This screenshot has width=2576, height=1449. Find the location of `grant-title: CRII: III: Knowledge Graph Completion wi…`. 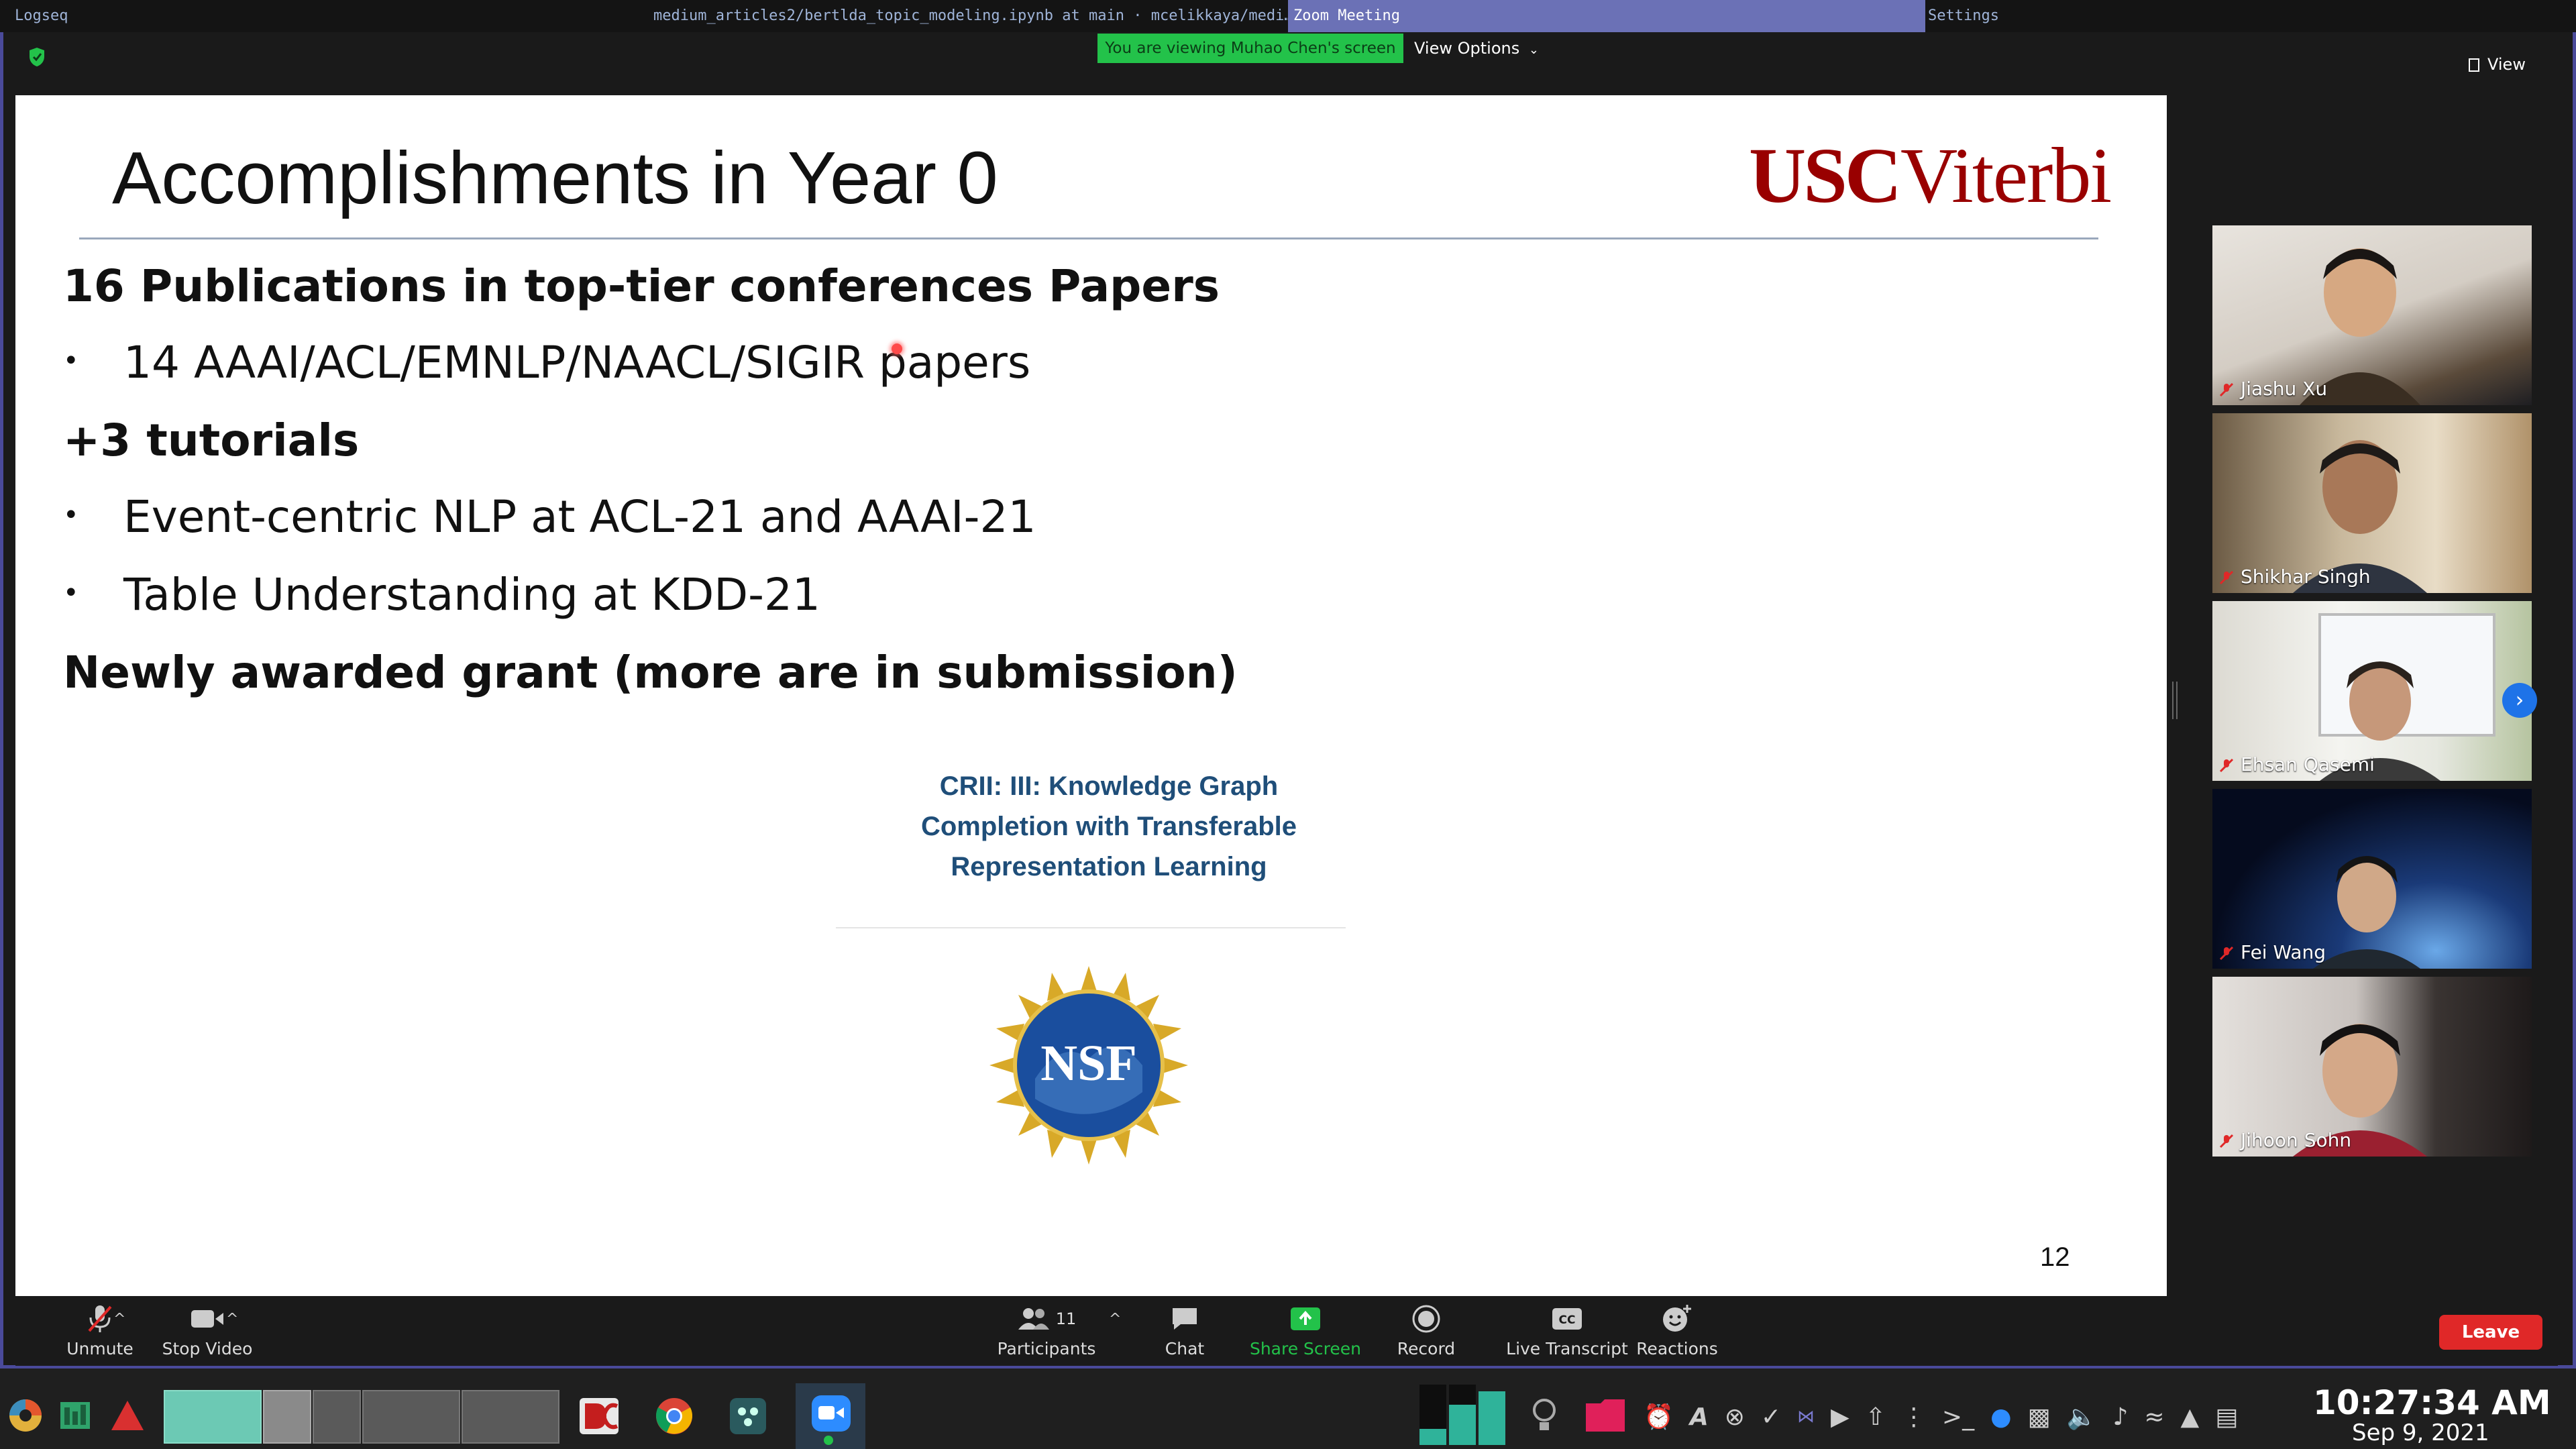

grant-title: CRII: III: Knowledge Graph Completion wi… is located at coordinates (1108, 826).